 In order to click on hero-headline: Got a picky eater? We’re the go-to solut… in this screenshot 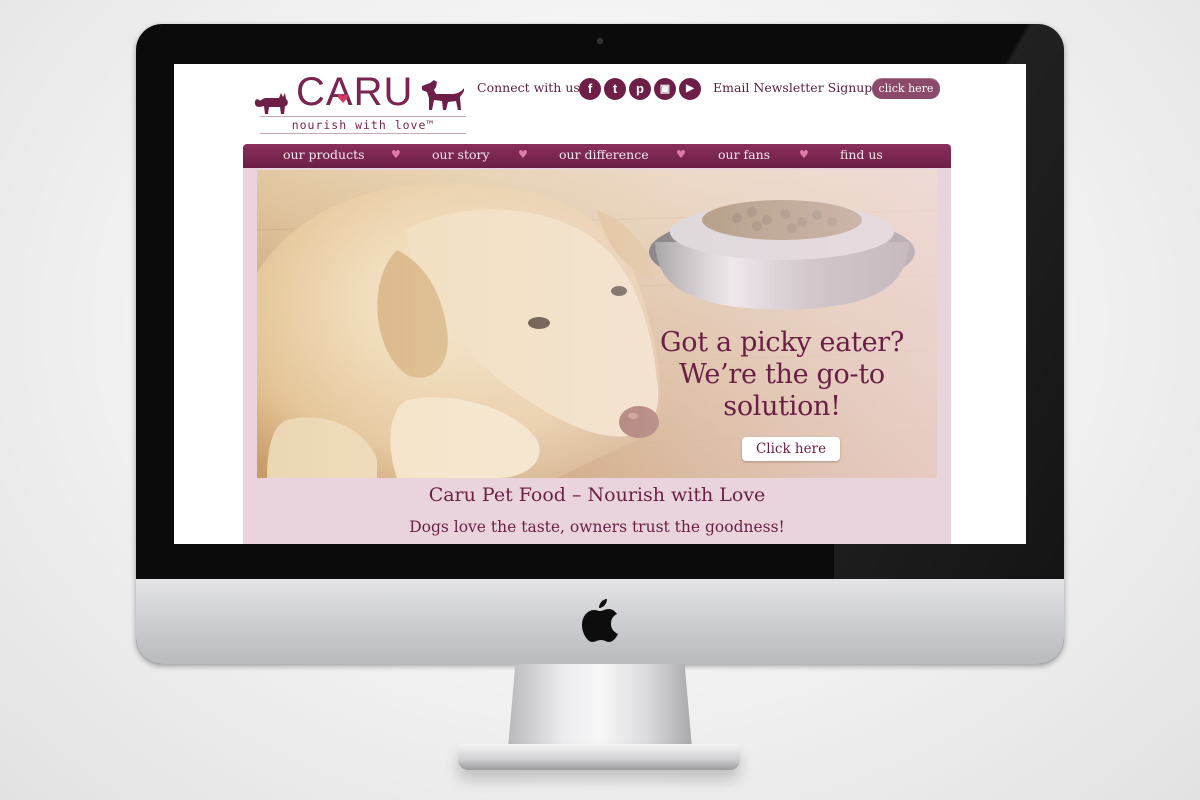, I will do `click(782, 375)`.